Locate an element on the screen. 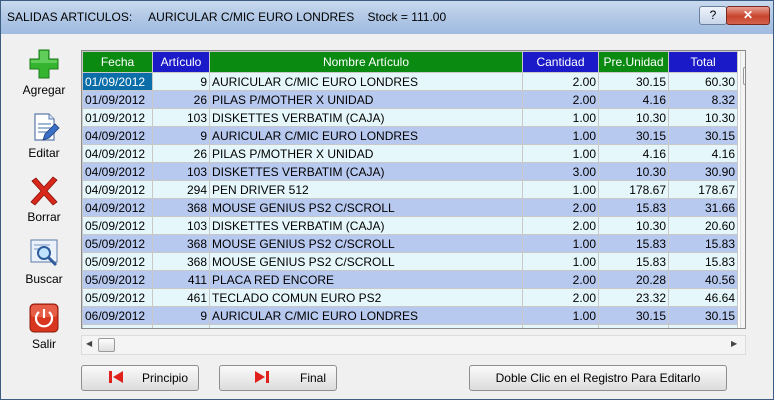  vertical-scroll-thumb is located at coordinates (744, 76).